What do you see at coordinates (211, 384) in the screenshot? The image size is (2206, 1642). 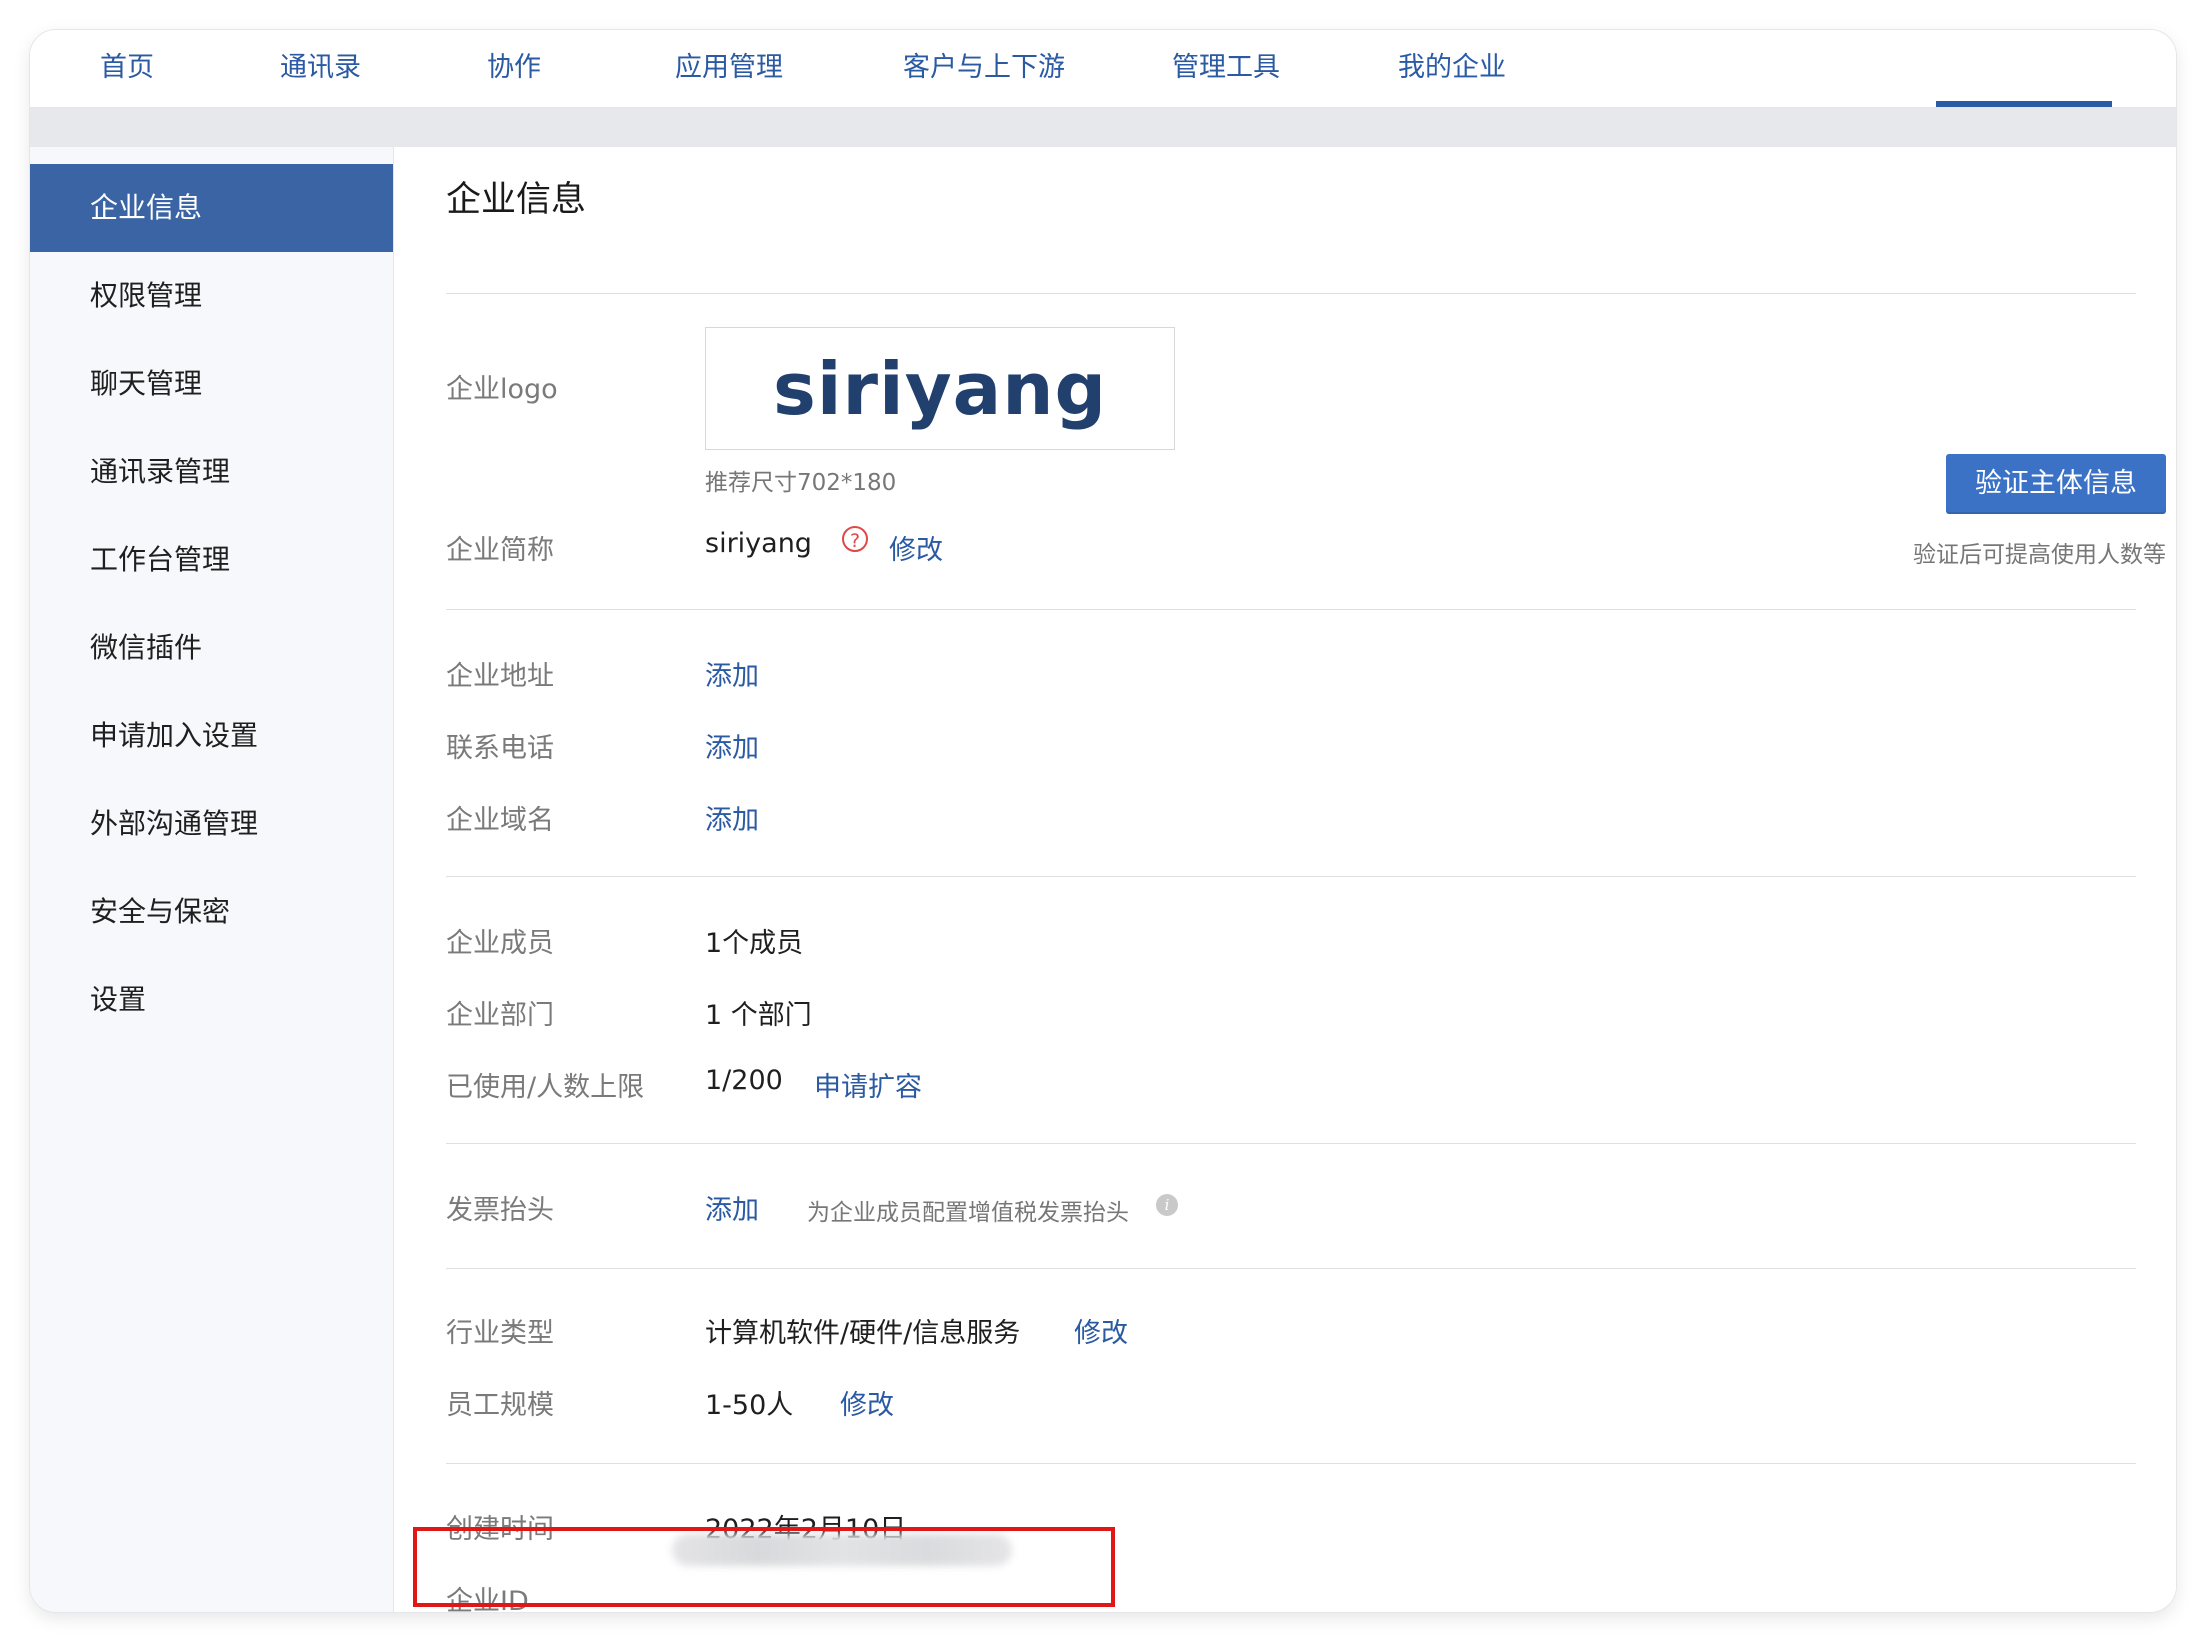 I see `sidebar-item-chat: 聊天管理` at bounding box center [211, 384].